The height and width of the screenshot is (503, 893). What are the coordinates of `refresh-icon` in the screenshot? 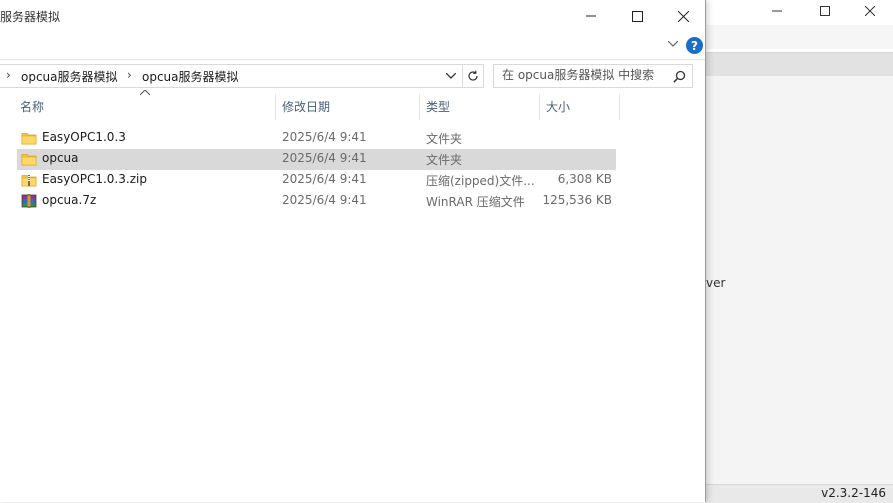 It's located at (473, 75).